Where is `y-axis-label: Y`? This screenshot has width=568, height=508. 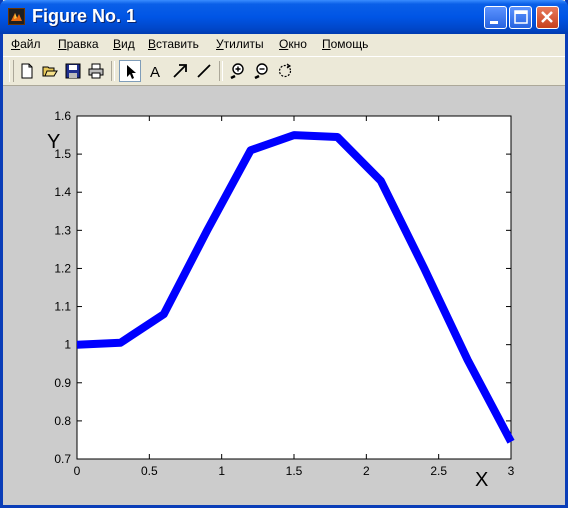 y-axis-label: Y is located at coordinates (53, 142).